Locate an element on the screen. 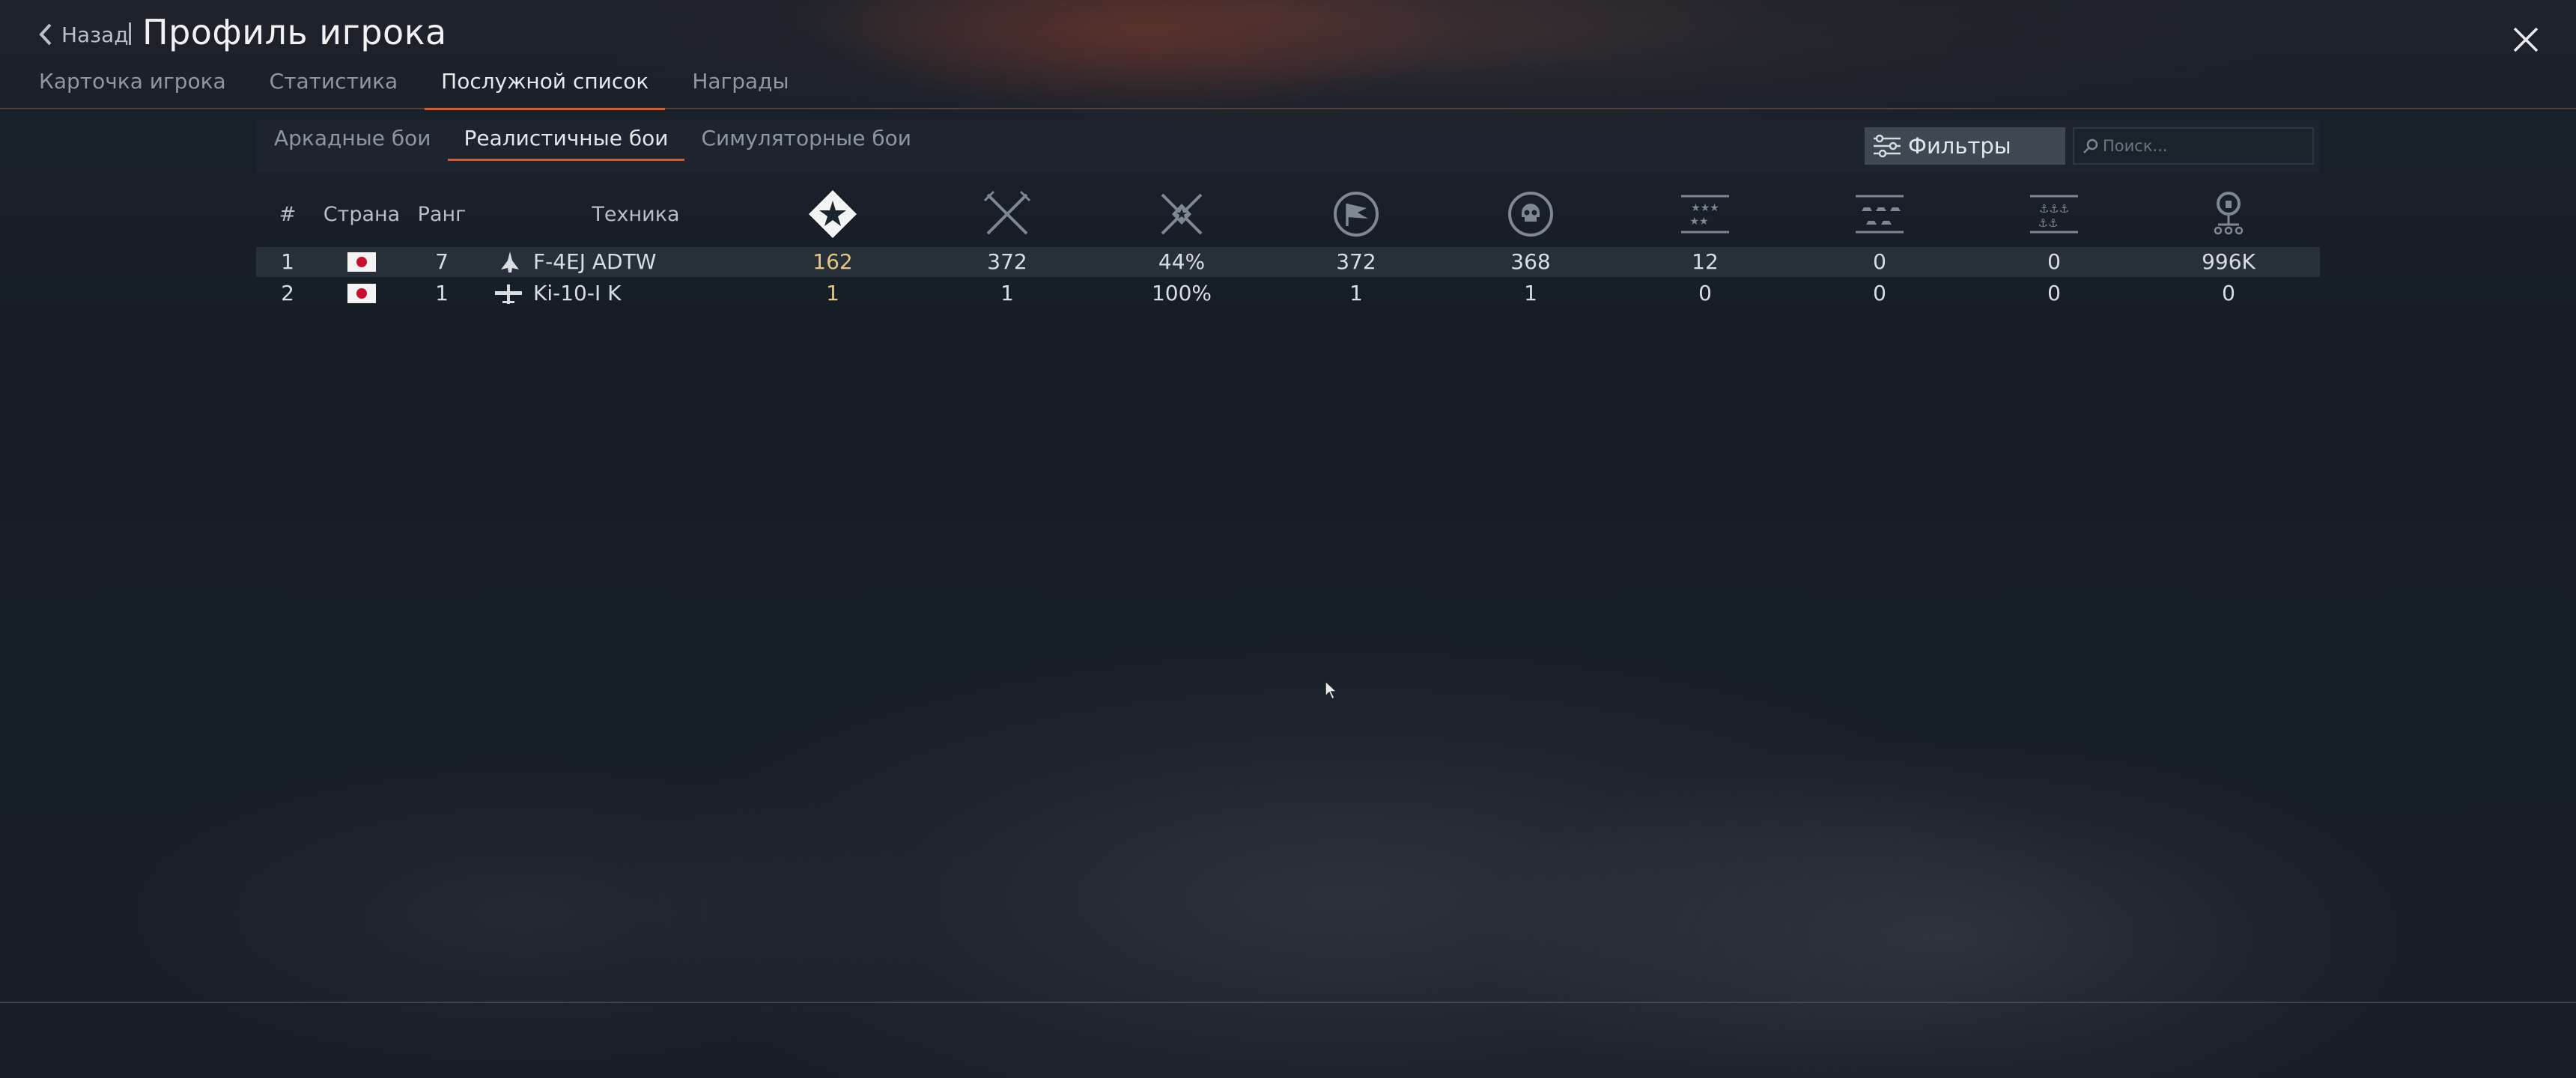 The width and height of the screenshot is (2576, 1078). tab-statistics: Статистика is located at coordinates (334, 85).